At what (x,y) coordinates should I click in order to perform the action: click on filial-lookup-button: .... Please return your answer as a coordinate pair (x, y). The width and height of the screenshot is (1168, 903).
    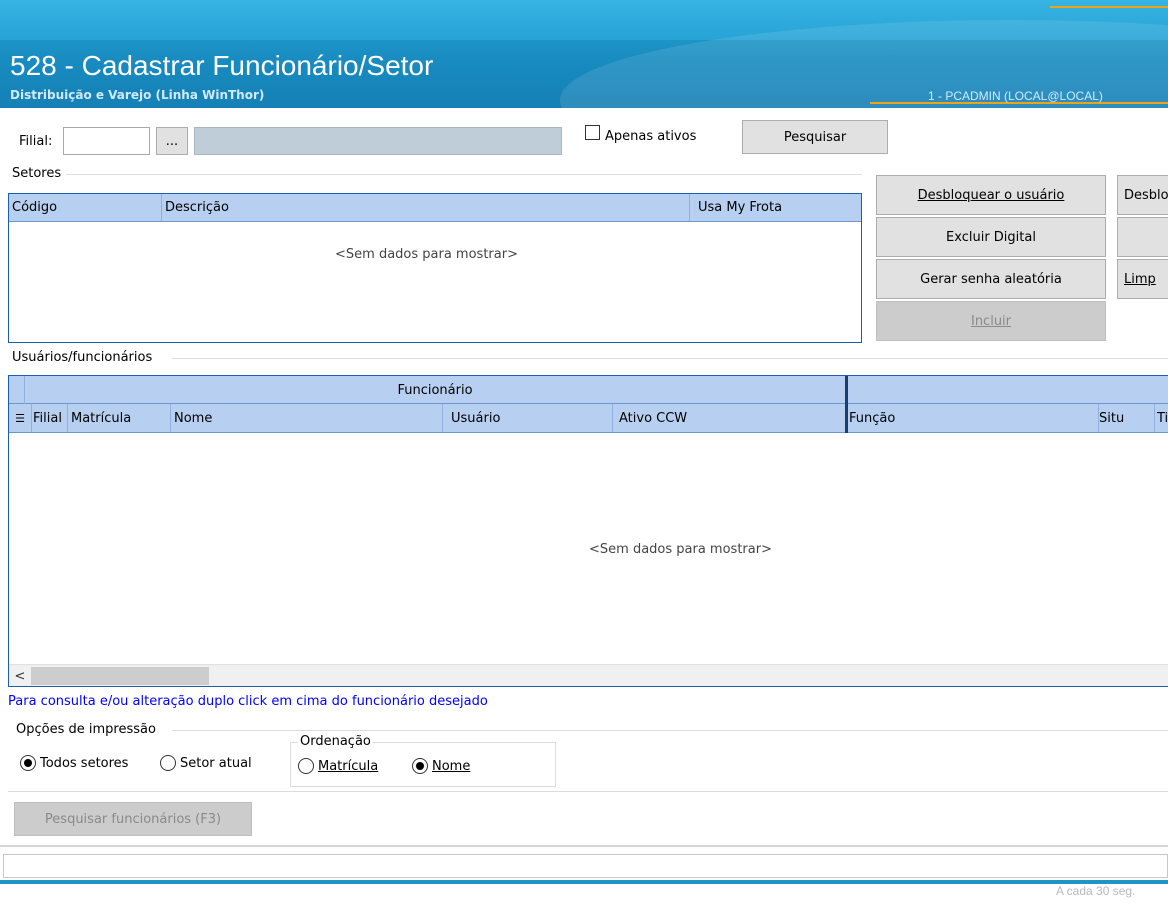
    Looking at the image, I should click on (172, 141).